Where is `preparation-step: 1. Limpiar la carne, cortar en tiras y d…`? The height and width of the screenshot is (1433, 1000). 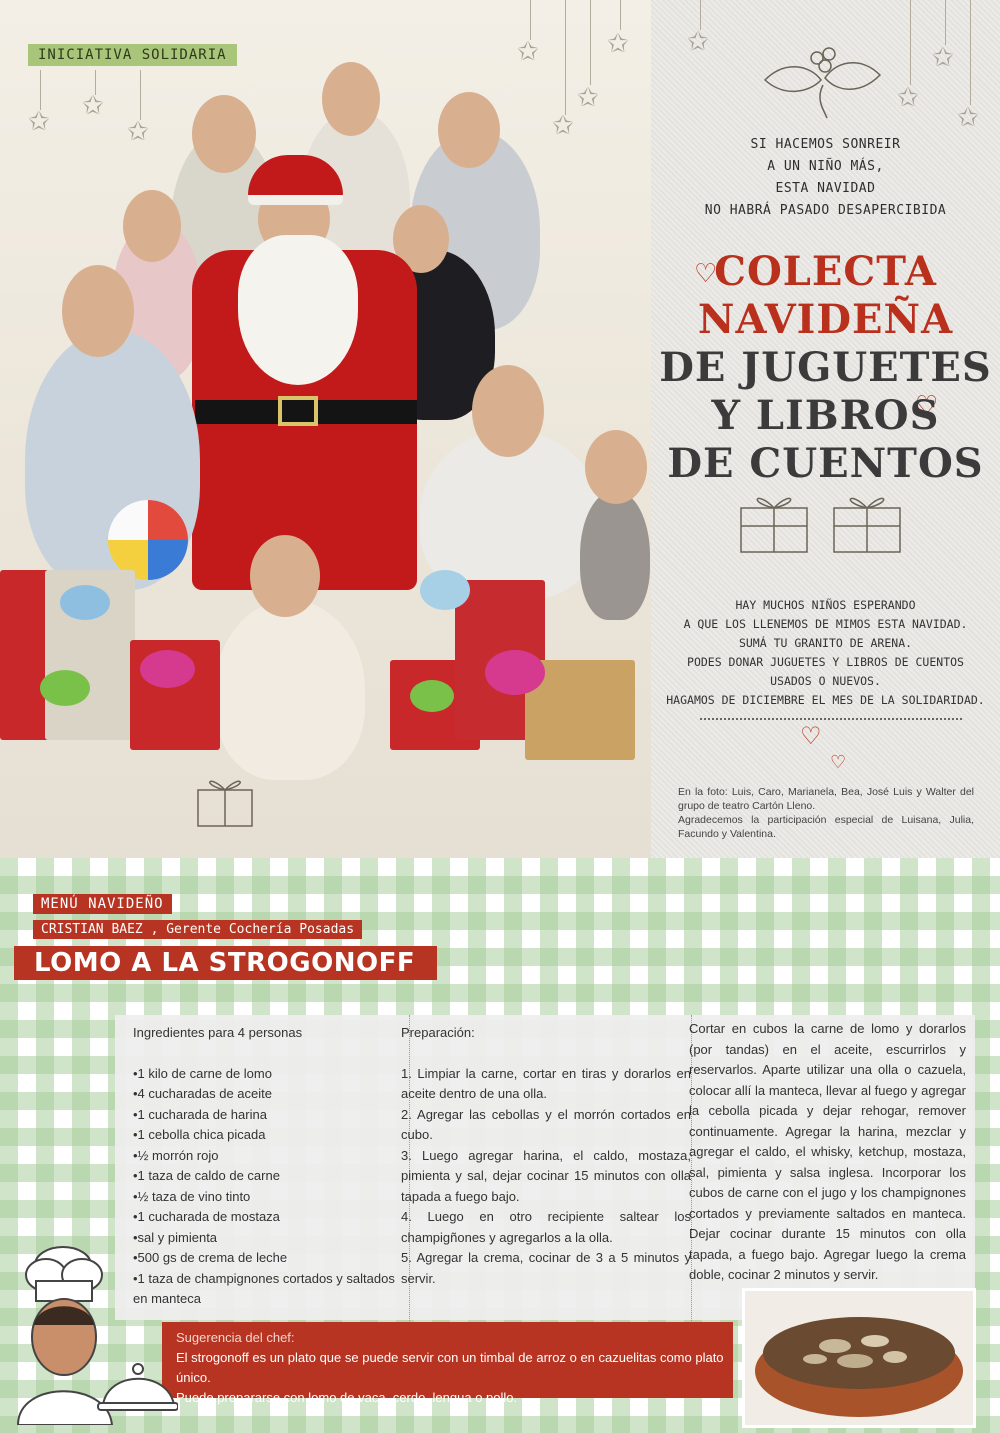 preparation-step: 1. Limpiar la carne, cortar en tiras y d… is located at coordinates (546, 1083).